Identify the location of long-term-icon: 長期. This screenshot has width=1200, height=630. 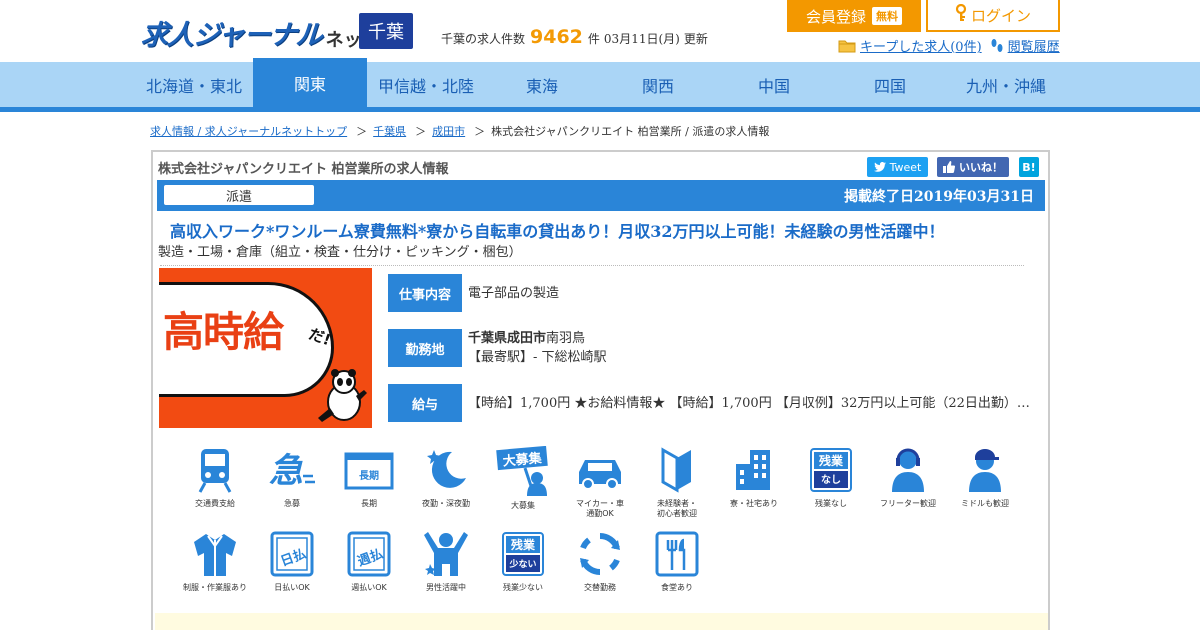
(369, 471).